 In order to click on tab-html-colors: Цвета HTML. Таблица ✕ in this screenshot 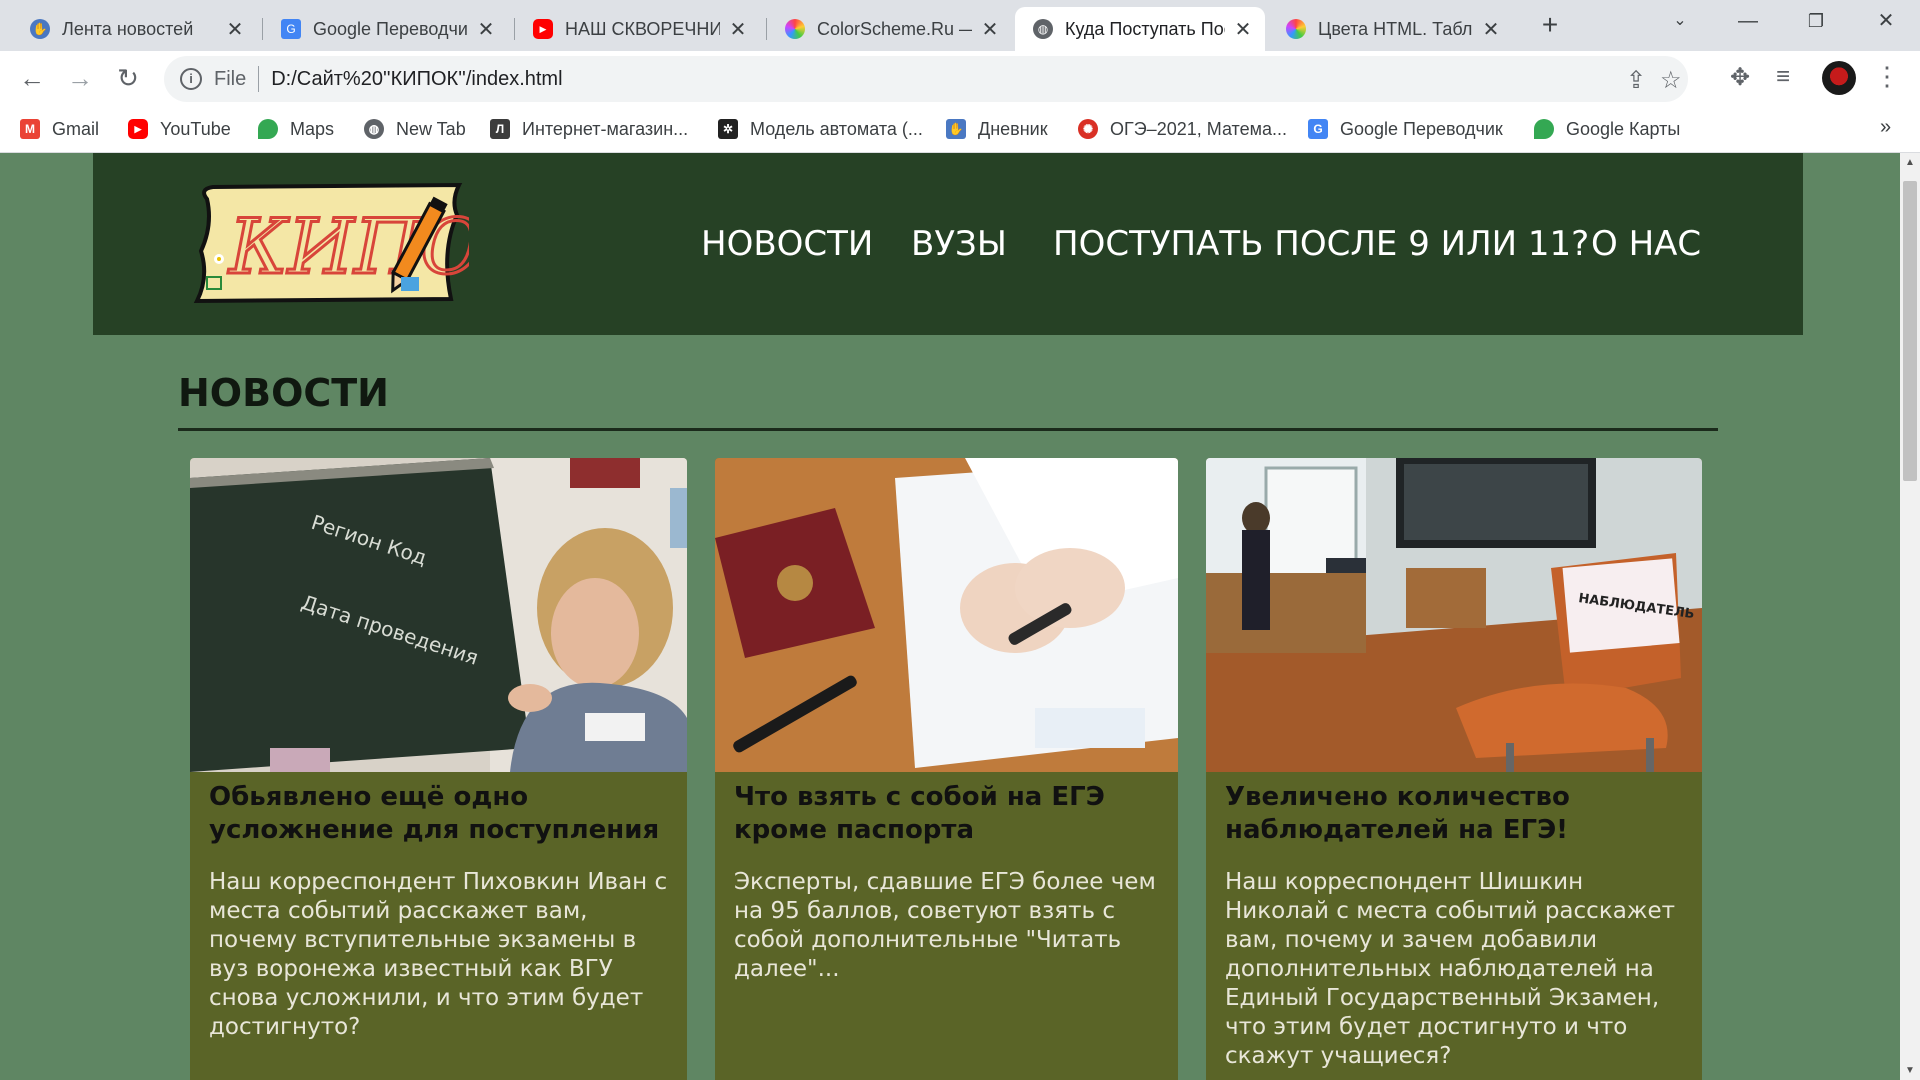, I will do `click(1390, 29)`.